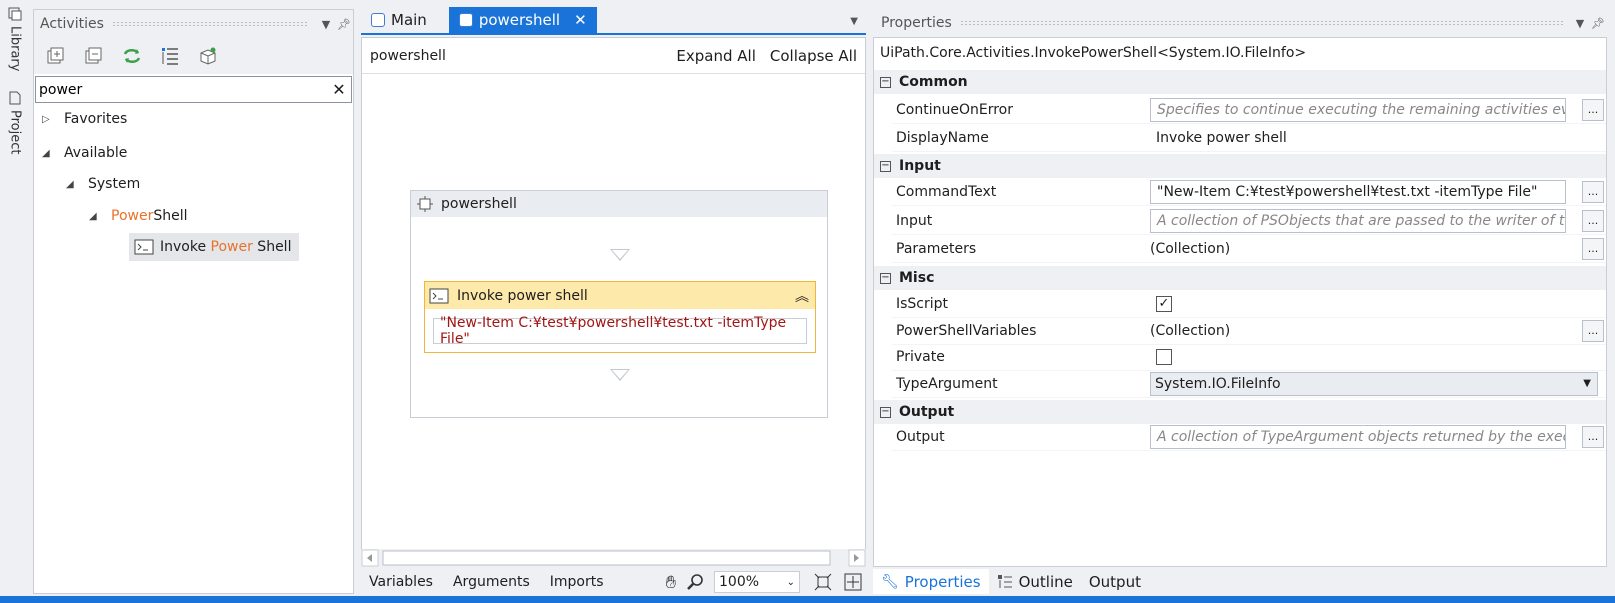 The width and height of the screenshot is (1615, 603). Describe the element at coordinates (671, 582) in the screenshot. I see `hand-pan-icon: ✋︎` at that location.